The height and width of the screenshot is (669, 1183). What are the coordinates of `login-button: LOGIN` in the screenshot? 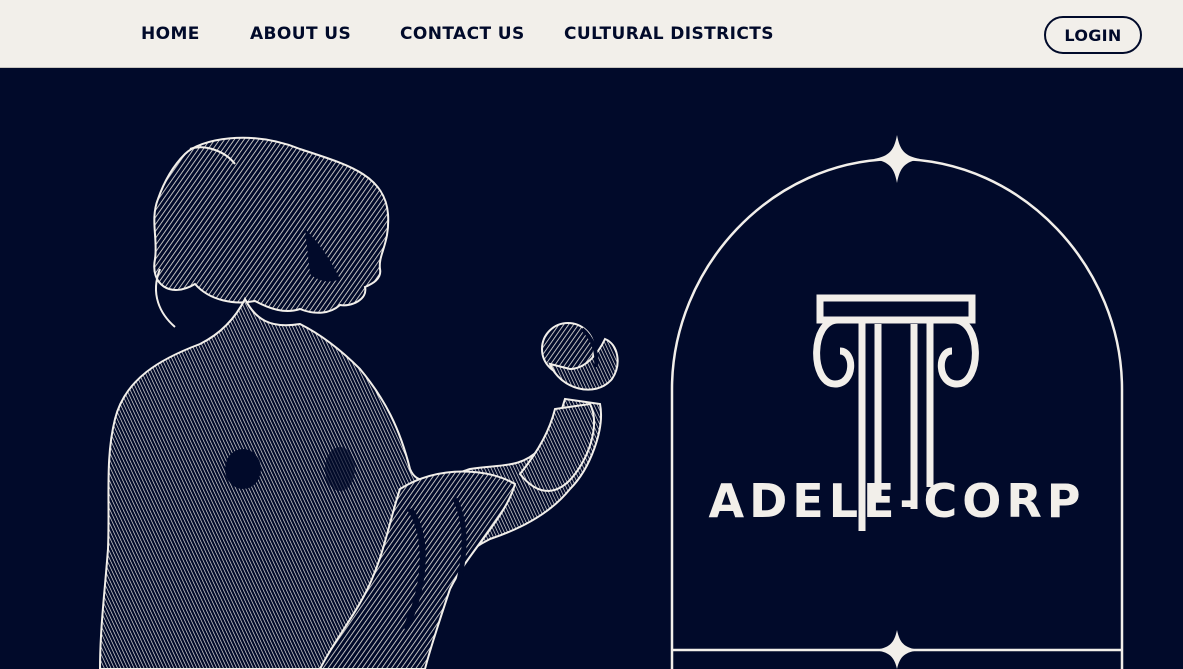 It's located at (1093, 35).